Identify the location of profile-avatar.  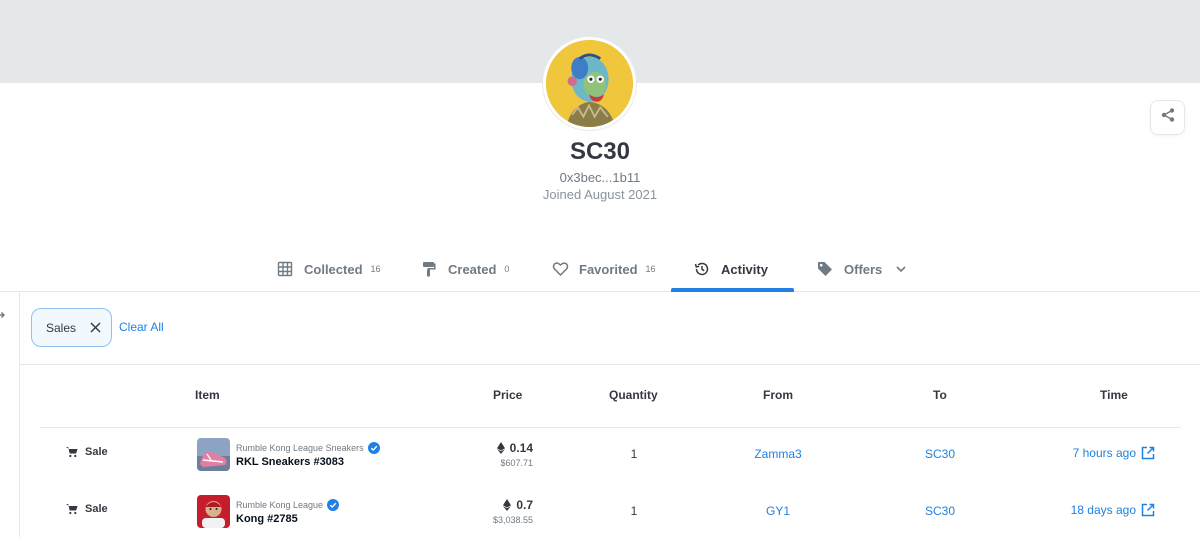
(589, 83).